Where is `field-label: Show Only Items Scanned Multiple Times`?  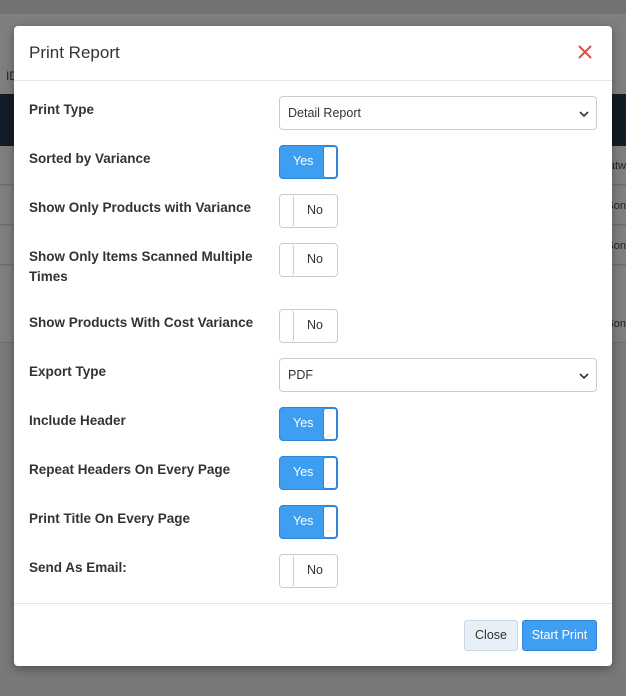
field-label: Show Only Items Scanned Multiple Times is located at coordinates (141, 266).